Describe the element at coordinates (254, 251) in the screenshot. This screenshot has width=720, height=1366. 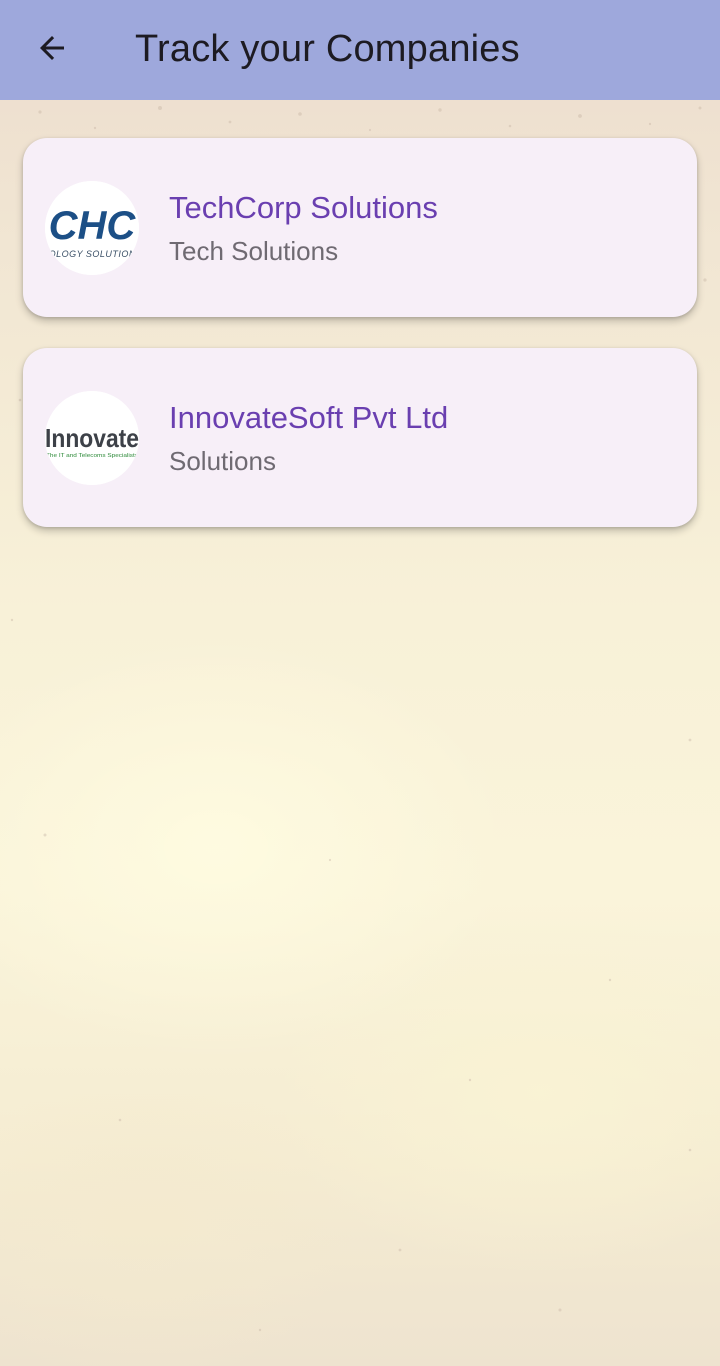
I see `company-category: Tech Solutions` at that location.